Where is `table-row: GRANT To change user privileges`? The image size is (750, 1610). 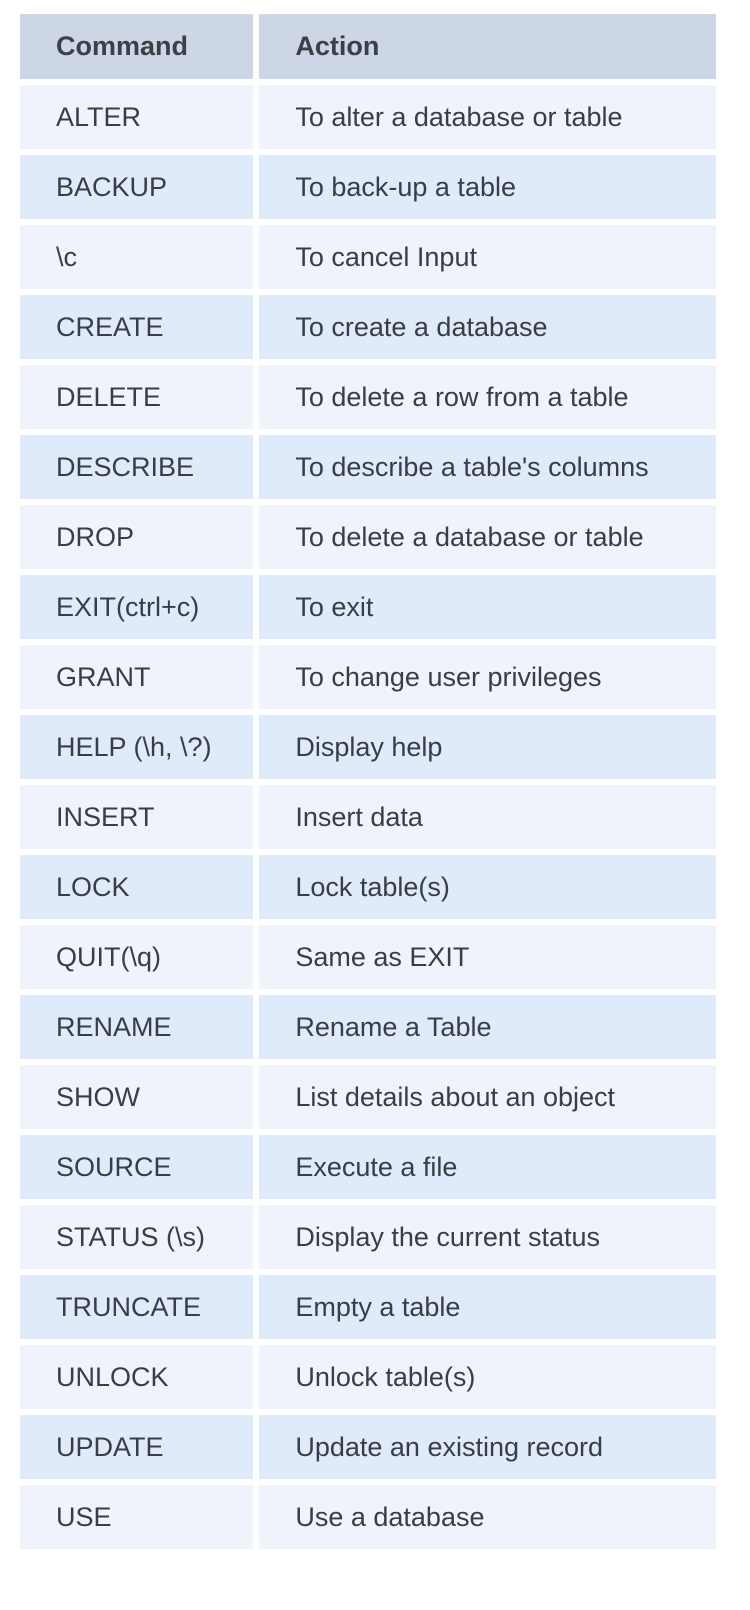
table-row: GRANT To change user privileges is located at coordinates (368, 677).